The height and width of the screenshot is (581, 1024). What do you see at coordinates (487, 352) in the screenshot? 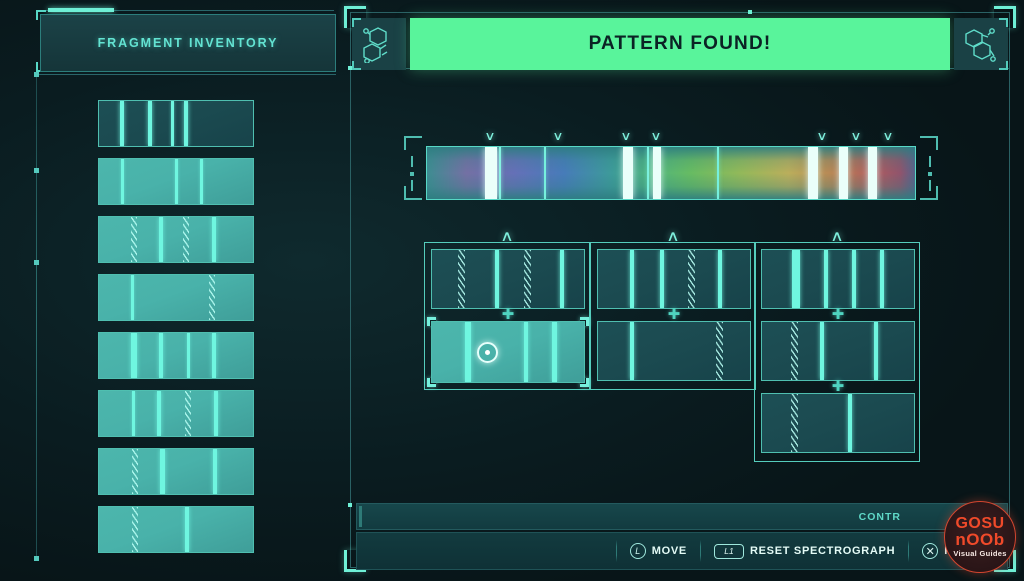
I see `cursor-ring` at bounding box center [487, 352].